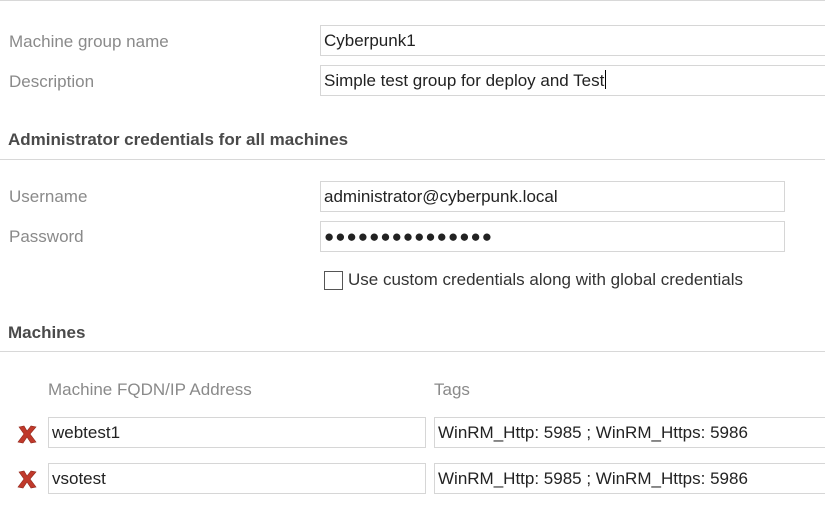 The image size is (825, 510). What do you see at coordinates (552, 236) in the screenshot?
I see `password-input: ●●●●●●●●●●●●●●●` at bounding box center [552, 236].